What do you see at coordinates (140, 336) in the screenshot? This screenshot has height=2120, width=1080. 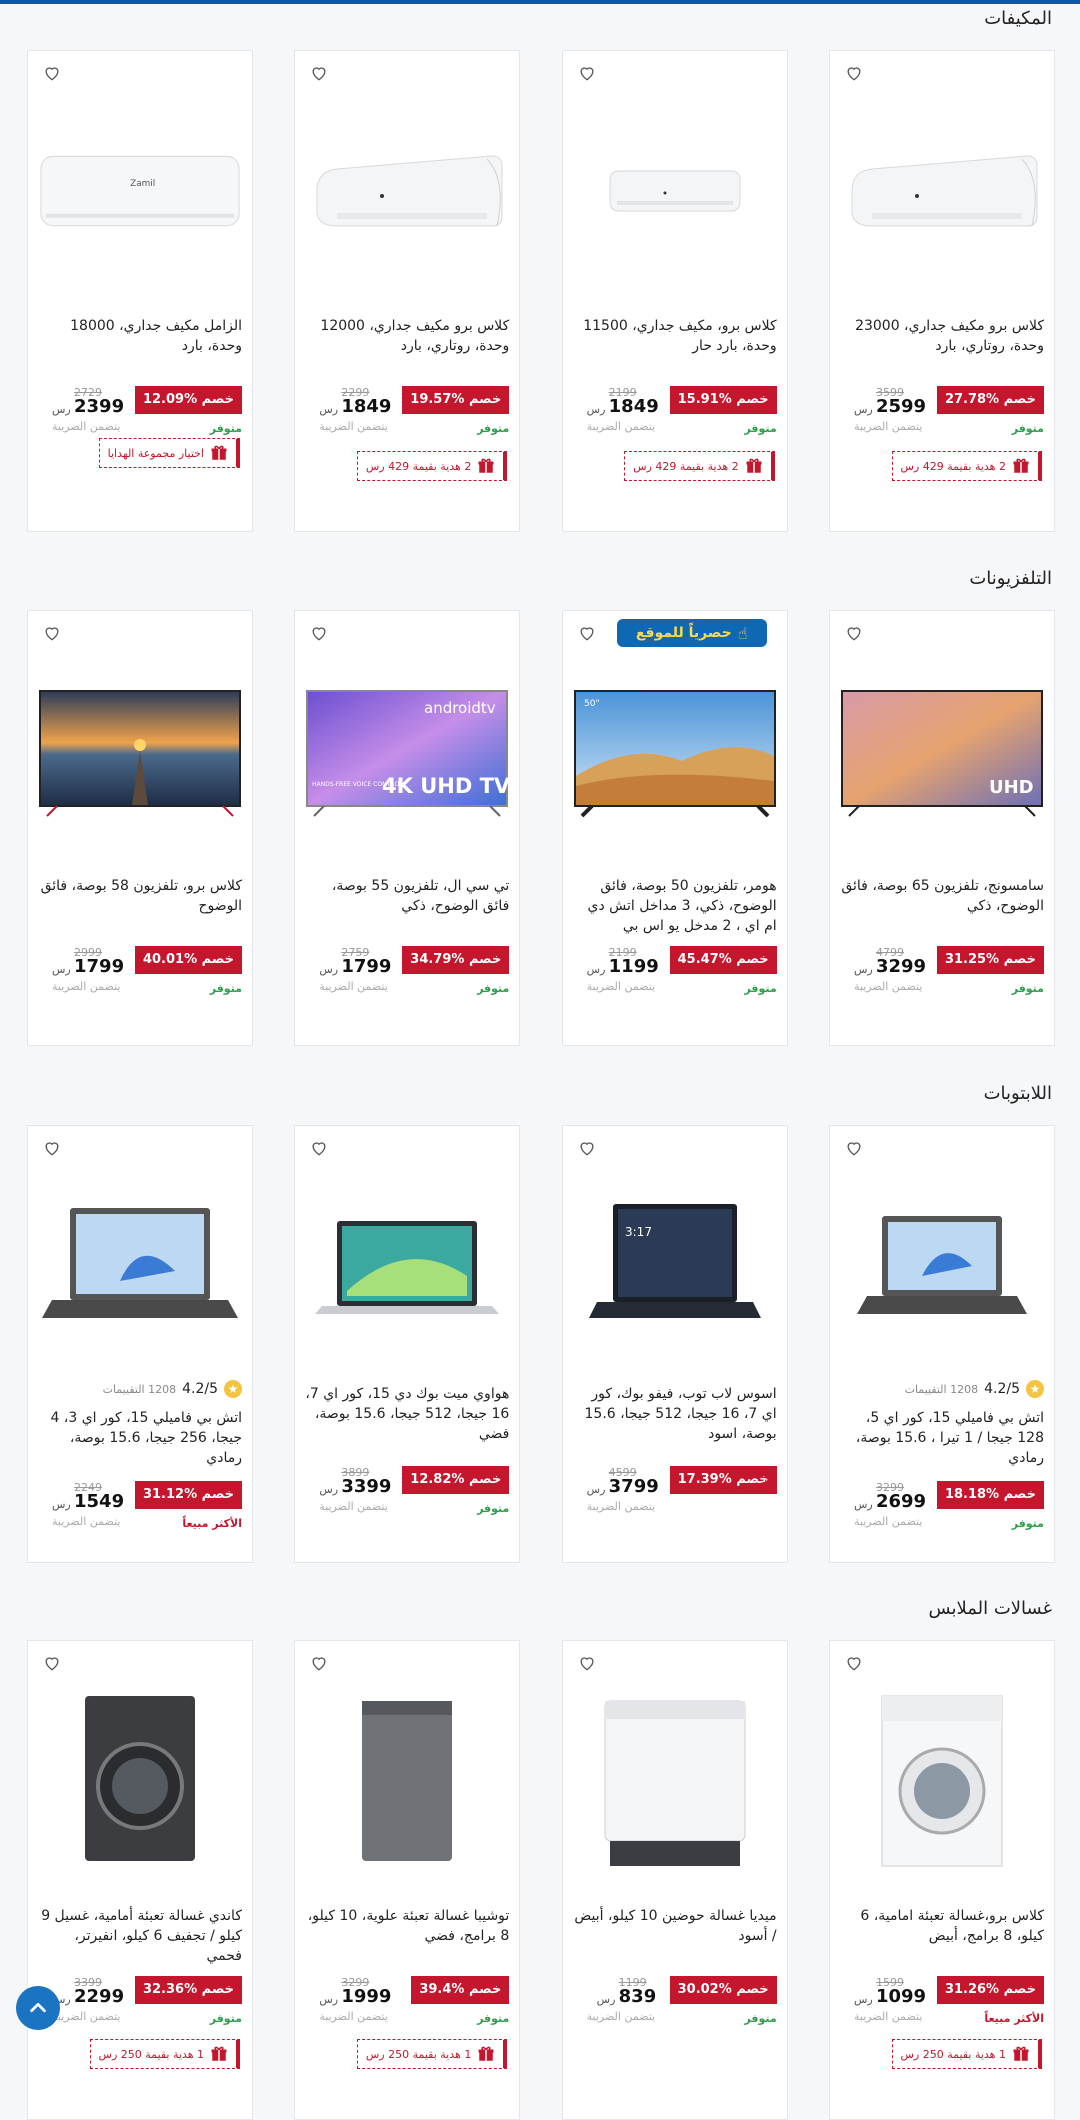 I see `product-title: الزامل مكيف جداري، 18000 وحدة، بارد` at bounding box center [140, 336].